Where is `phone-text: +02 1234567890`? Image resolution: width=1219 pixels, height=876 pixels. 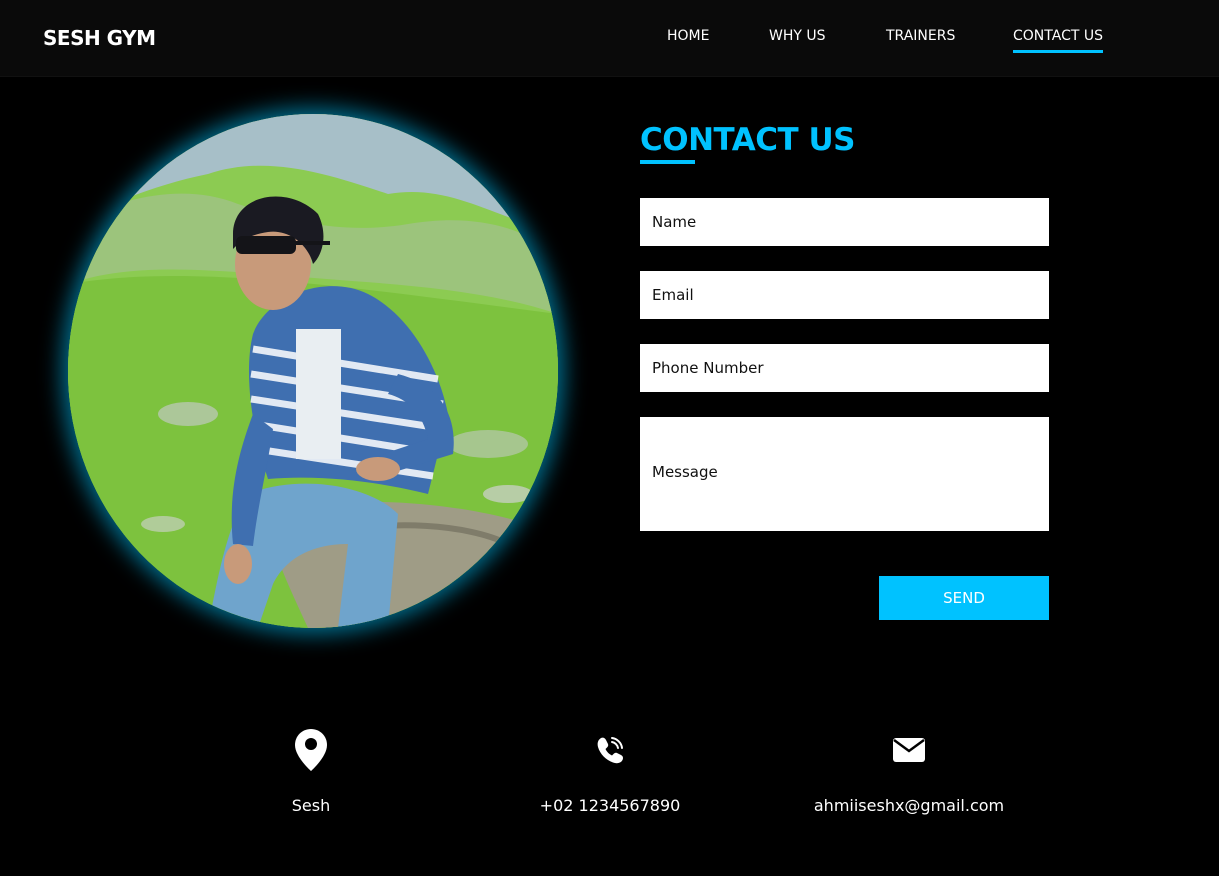 phone-text: +02 1234567890 is located at coordinates (610, 805).